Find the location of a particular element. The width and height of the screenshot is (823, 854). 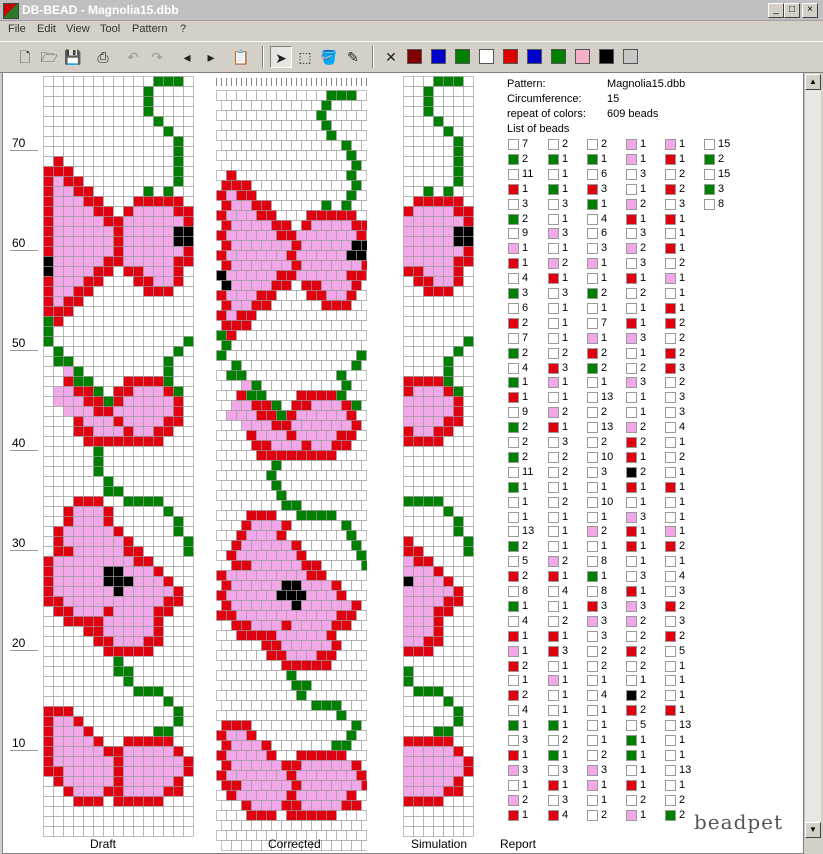

simulation-grid is located at coordinates (438, 456).